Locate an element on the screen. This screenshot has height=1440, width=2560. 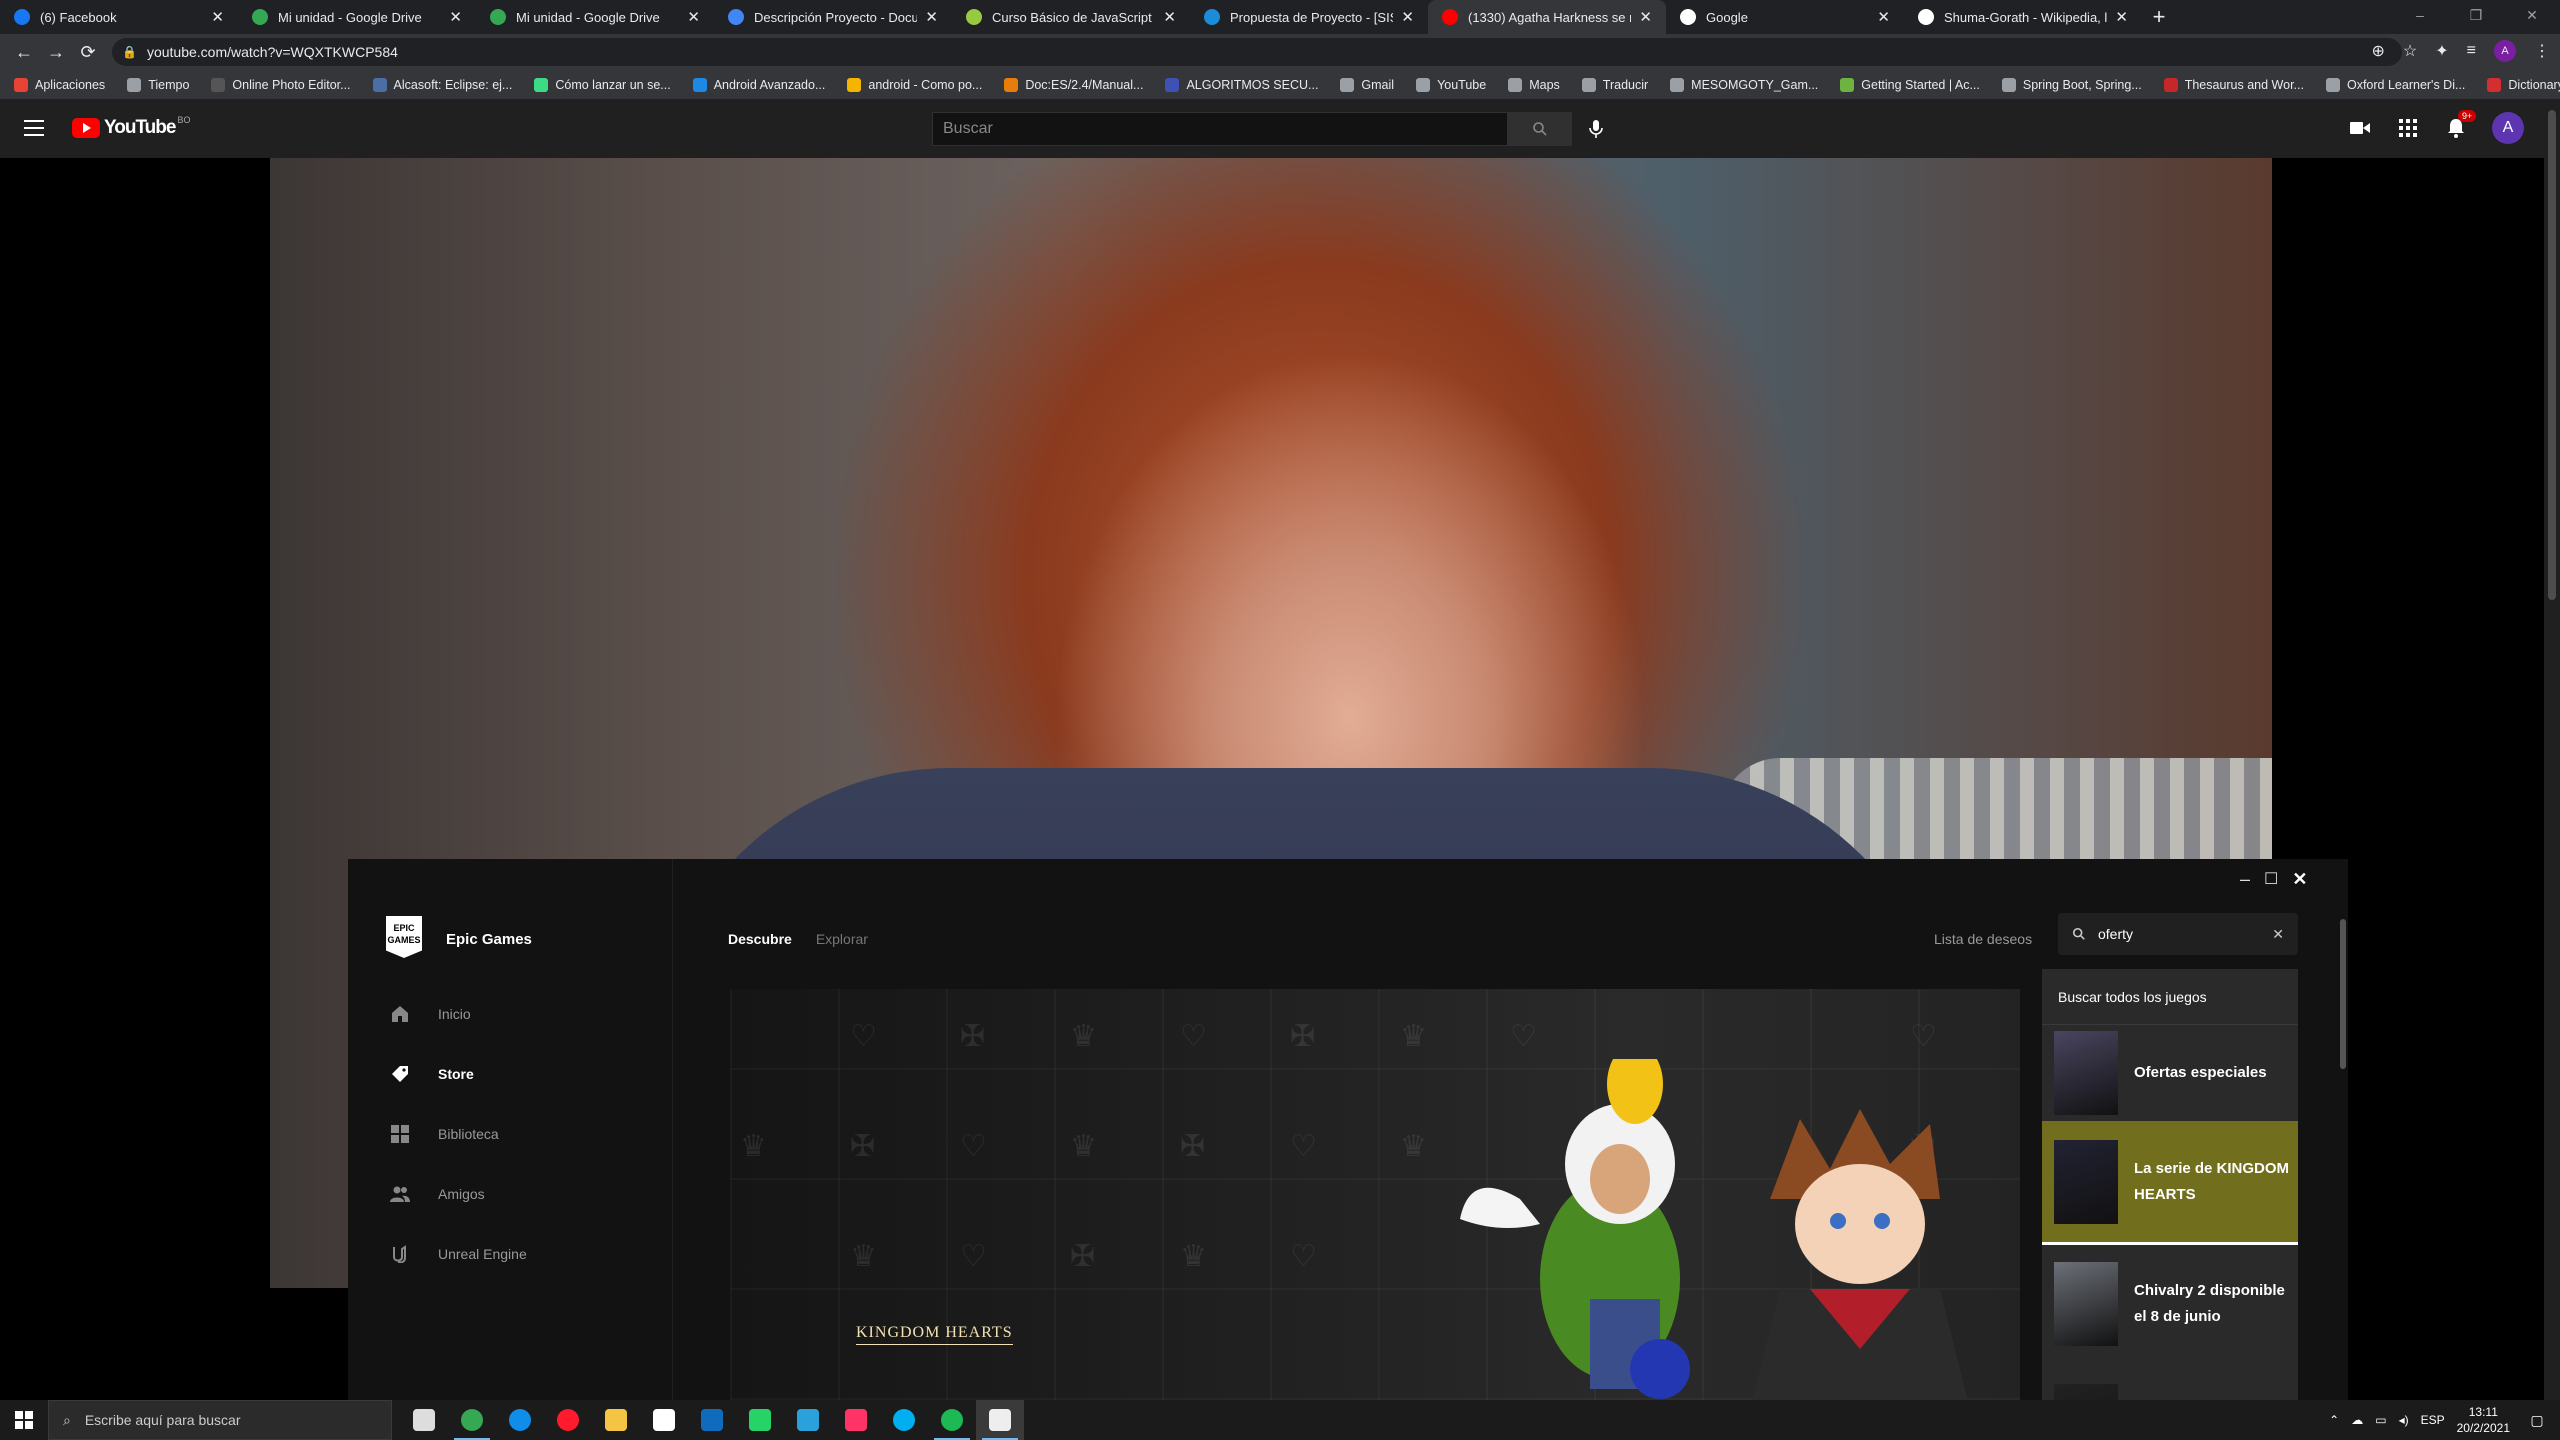
network-icon: ▭ is located at coordinates (2380, 1420).